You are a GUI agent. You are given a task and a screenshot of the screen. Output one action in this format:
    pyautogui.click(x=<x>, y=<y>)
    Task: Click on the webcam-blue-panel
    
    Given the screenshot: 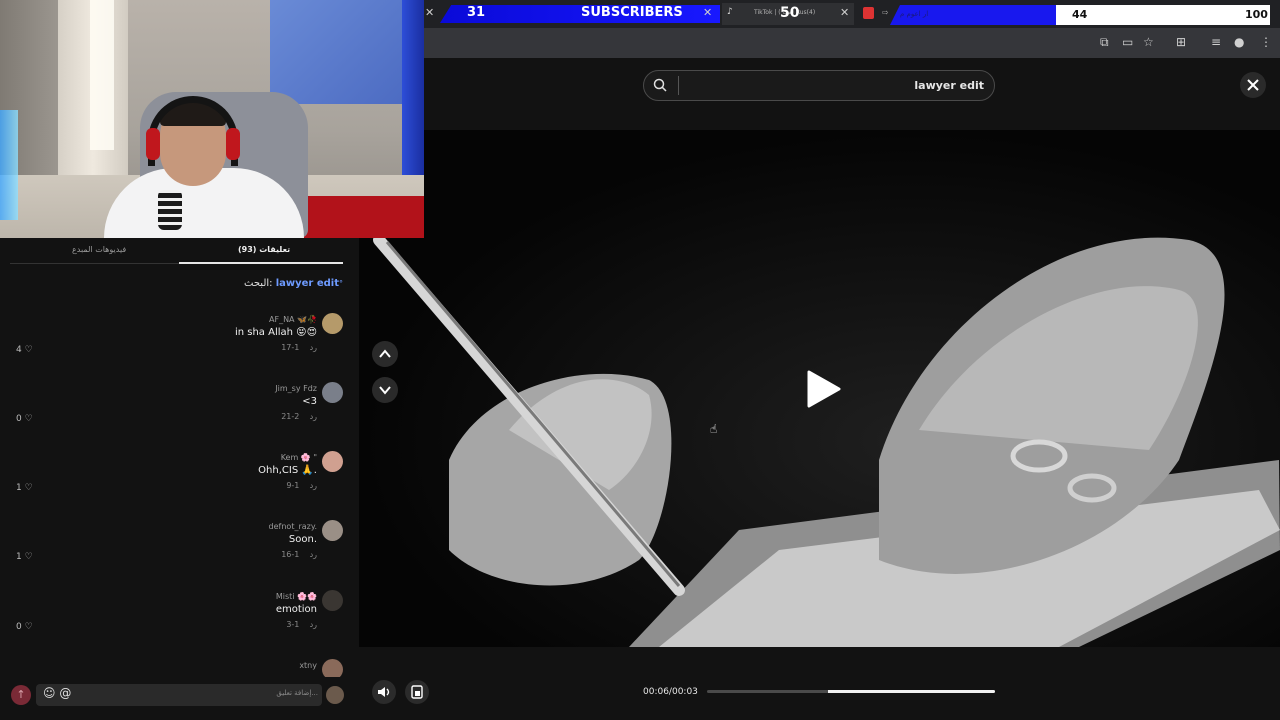 What is the action you would take?
    pyautogui.click(x=337, y=52)
    